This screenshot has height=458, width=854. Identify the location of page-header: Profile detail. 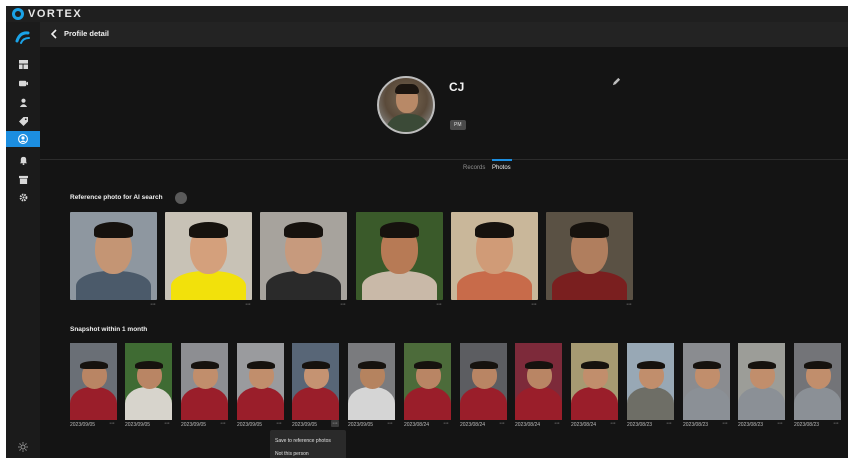
(444, 34).